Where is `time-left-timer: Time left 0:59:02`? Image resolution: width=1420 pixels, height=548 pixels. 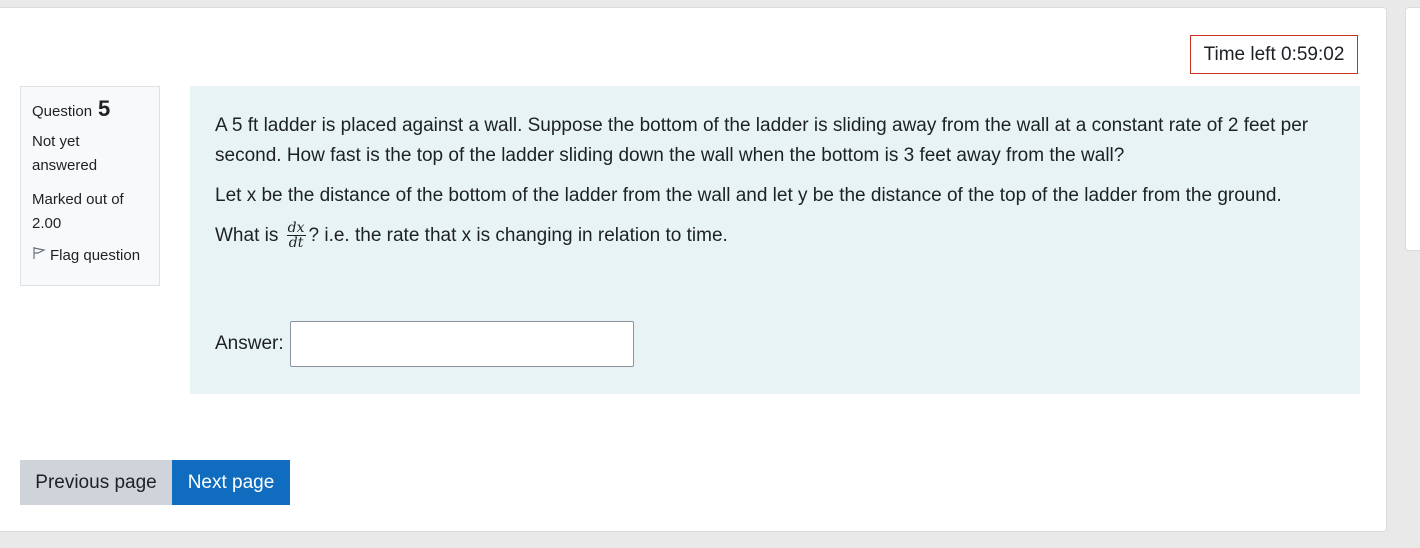 time-left-timer: Time left 0:59:02 is located at coordinates (1274, 54).